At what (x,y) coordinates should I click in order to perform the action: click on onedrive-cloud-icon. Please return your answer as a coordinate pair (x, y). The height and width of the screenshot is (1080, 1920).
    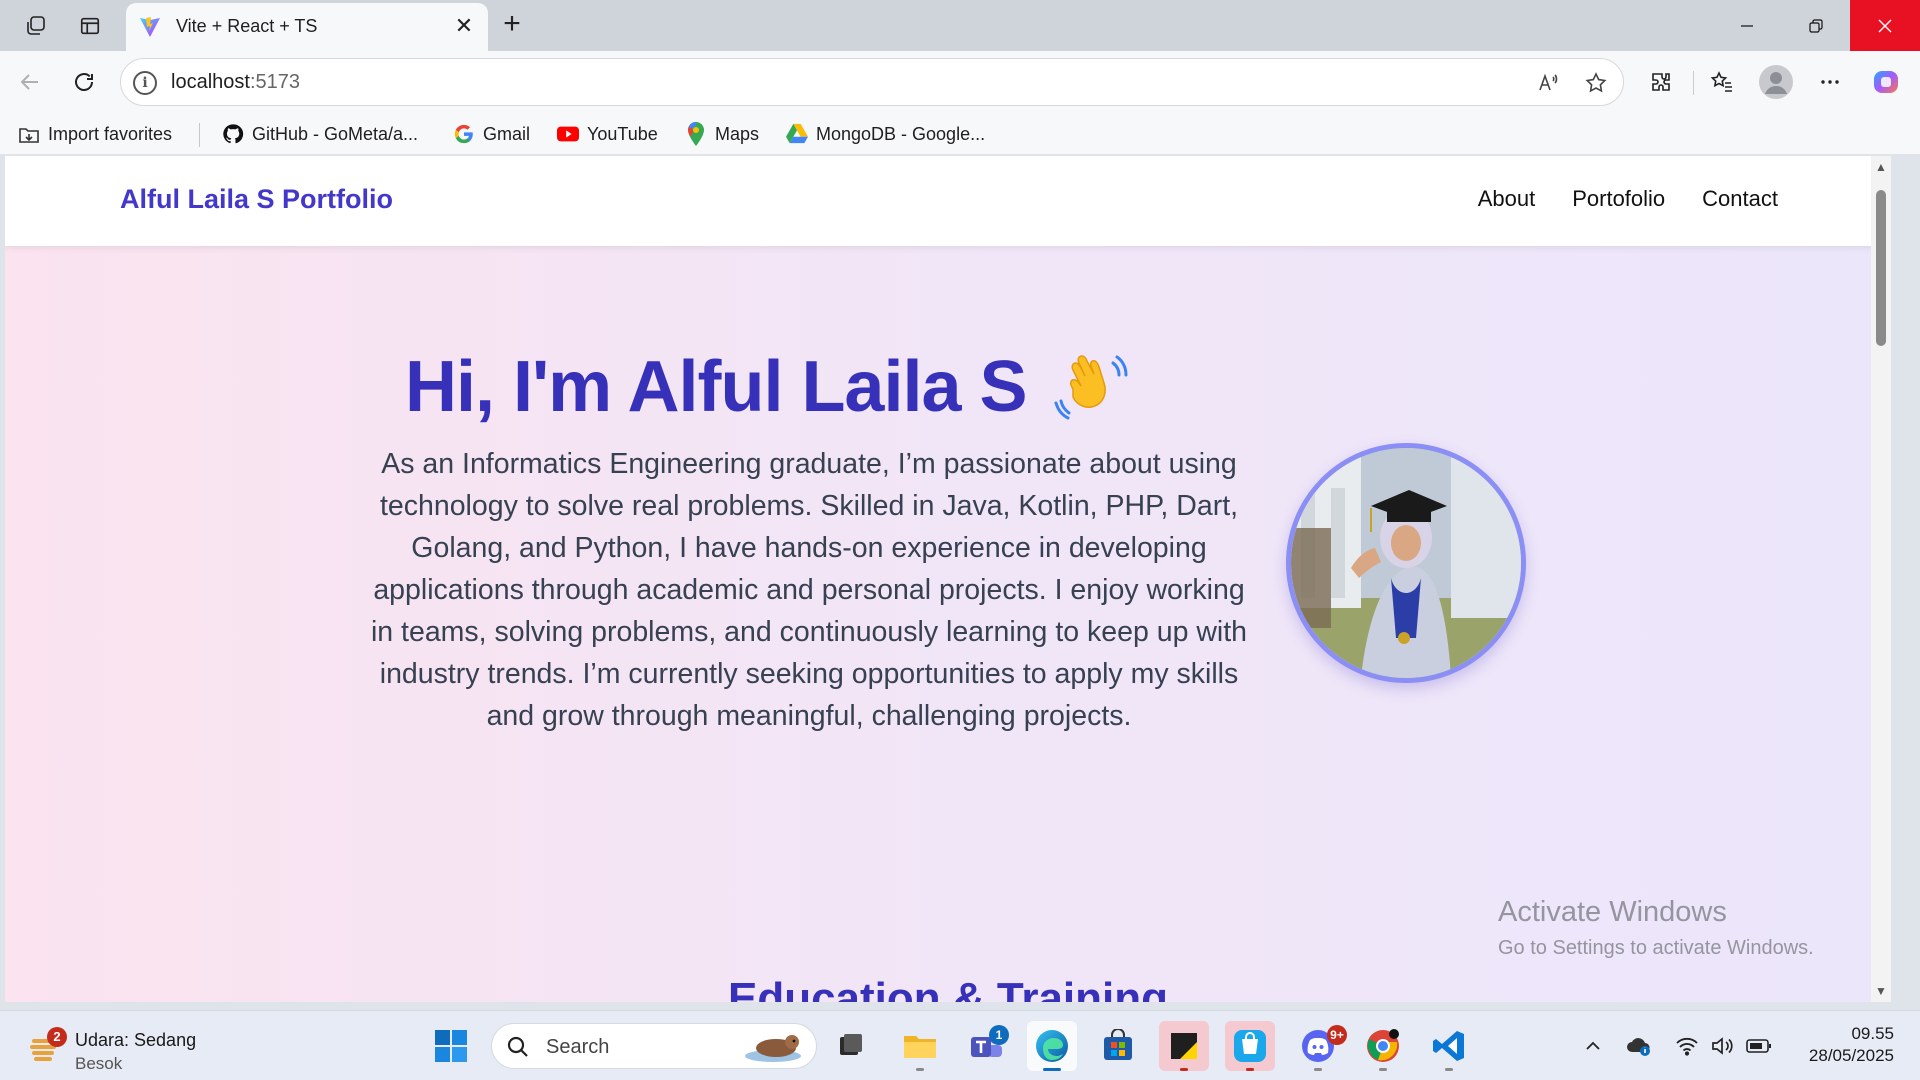
    Looking at the image, I should click on (1639, 1046).